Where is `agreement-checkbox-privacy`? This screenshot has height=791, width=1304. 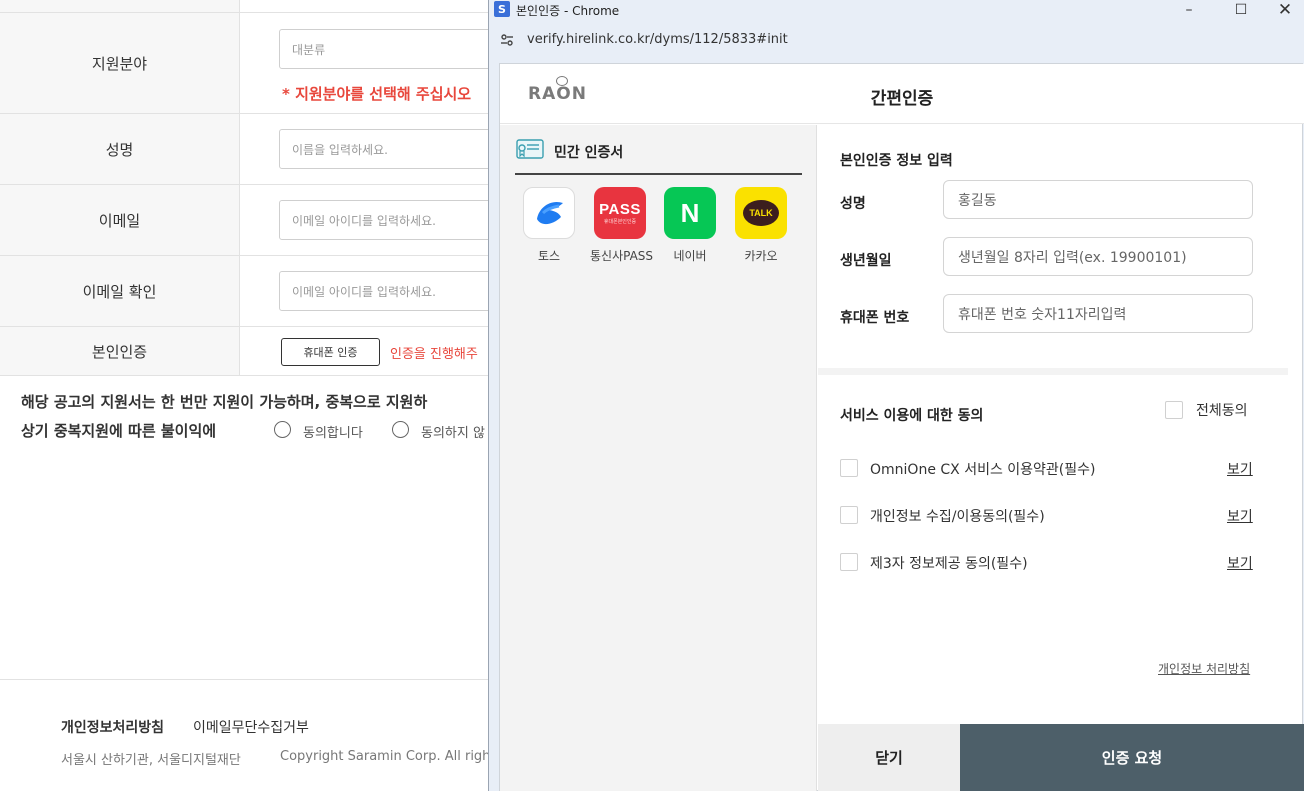 agreement-checkbox-privacy is located at coordinates (849, 515).